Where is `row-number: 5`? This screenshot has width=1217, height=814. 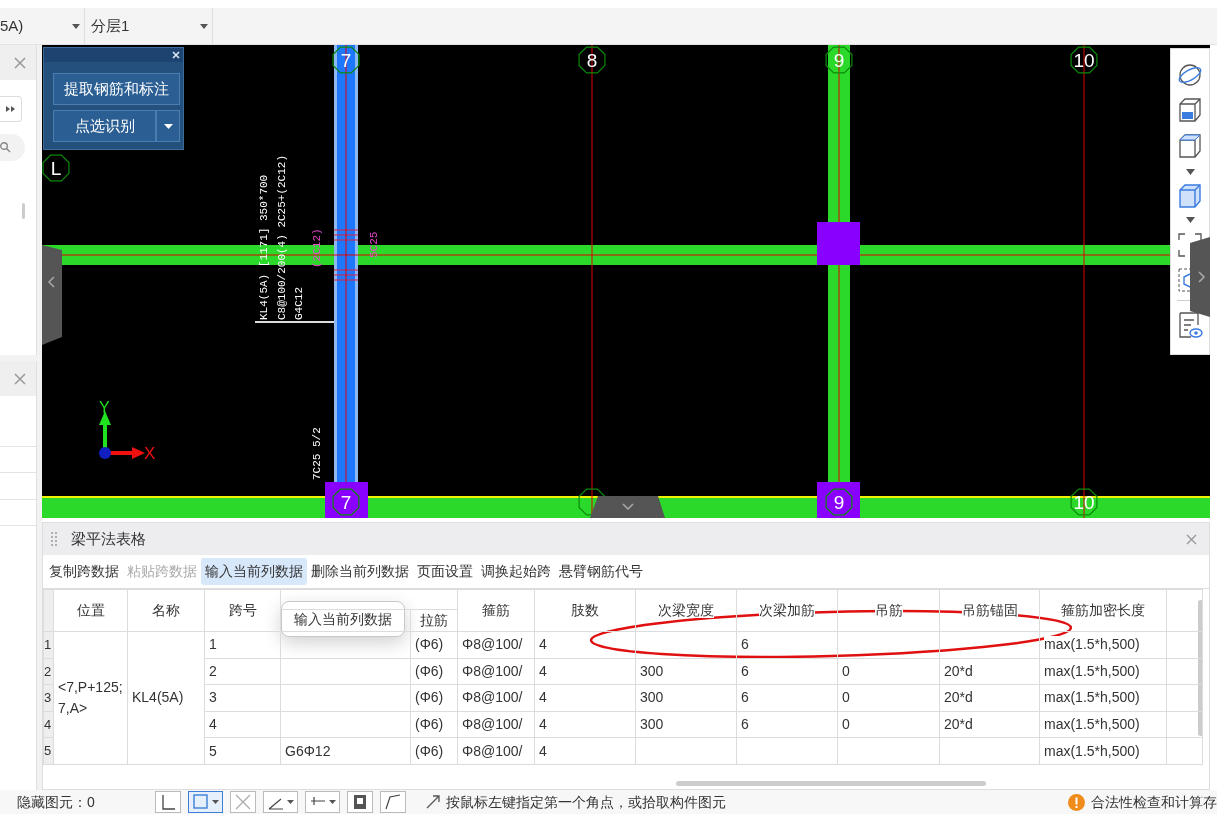
row-number: 5 is located at coordinates (48, 751).